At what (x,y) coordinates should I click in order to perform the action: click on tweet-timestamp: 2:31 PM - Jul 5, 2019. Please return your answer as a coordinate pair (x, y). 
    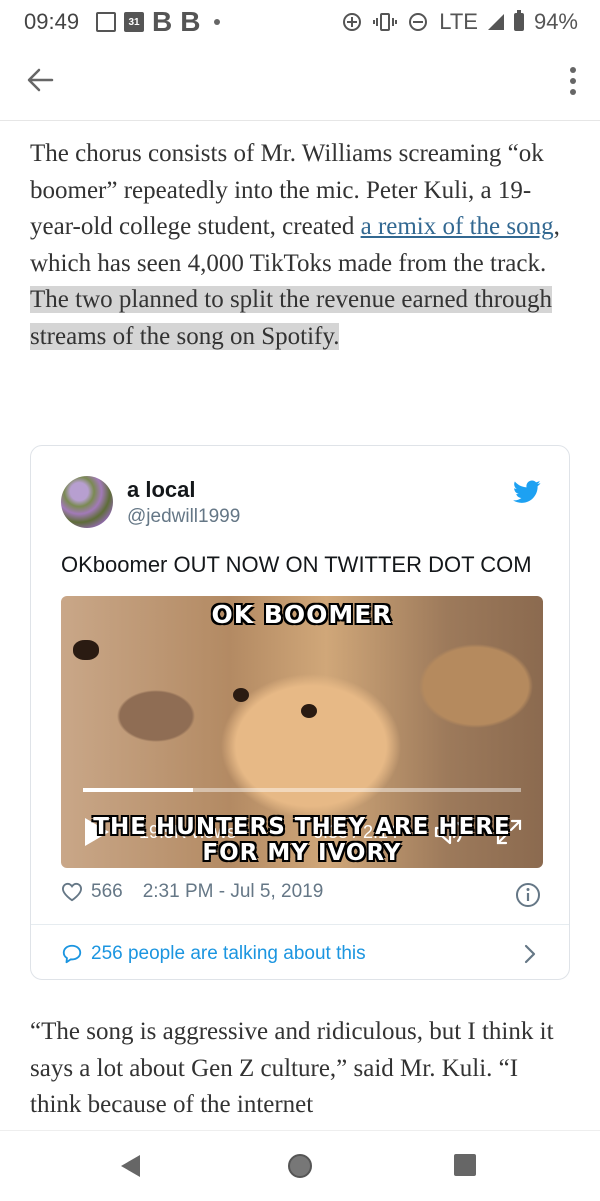
    Looking at the image, I should click on (233, 892).